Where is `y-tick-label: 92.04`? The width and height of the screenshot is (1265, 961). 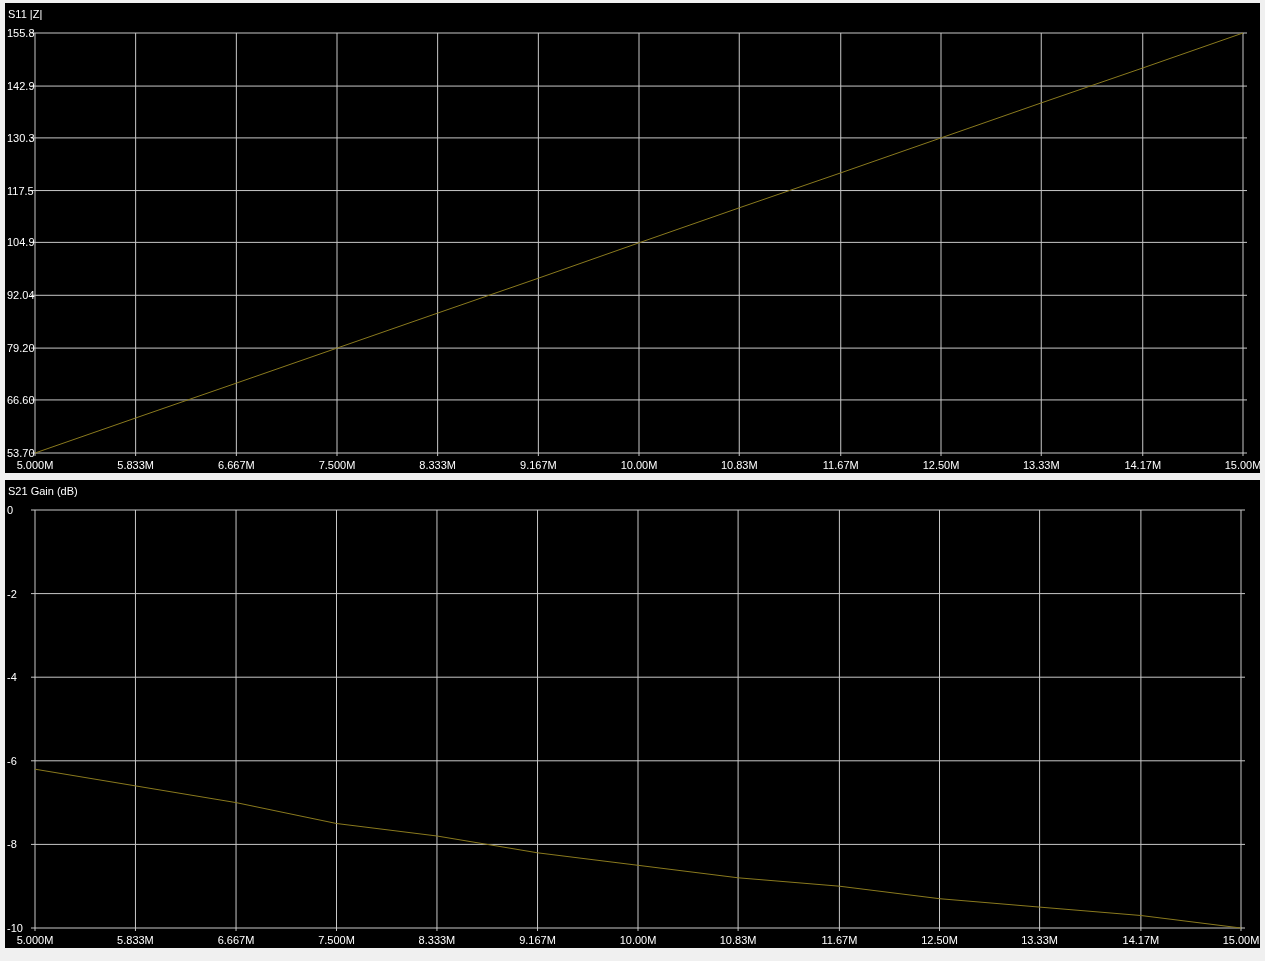
y-tick-label: 92.04 is located at coordinates (21, 295).